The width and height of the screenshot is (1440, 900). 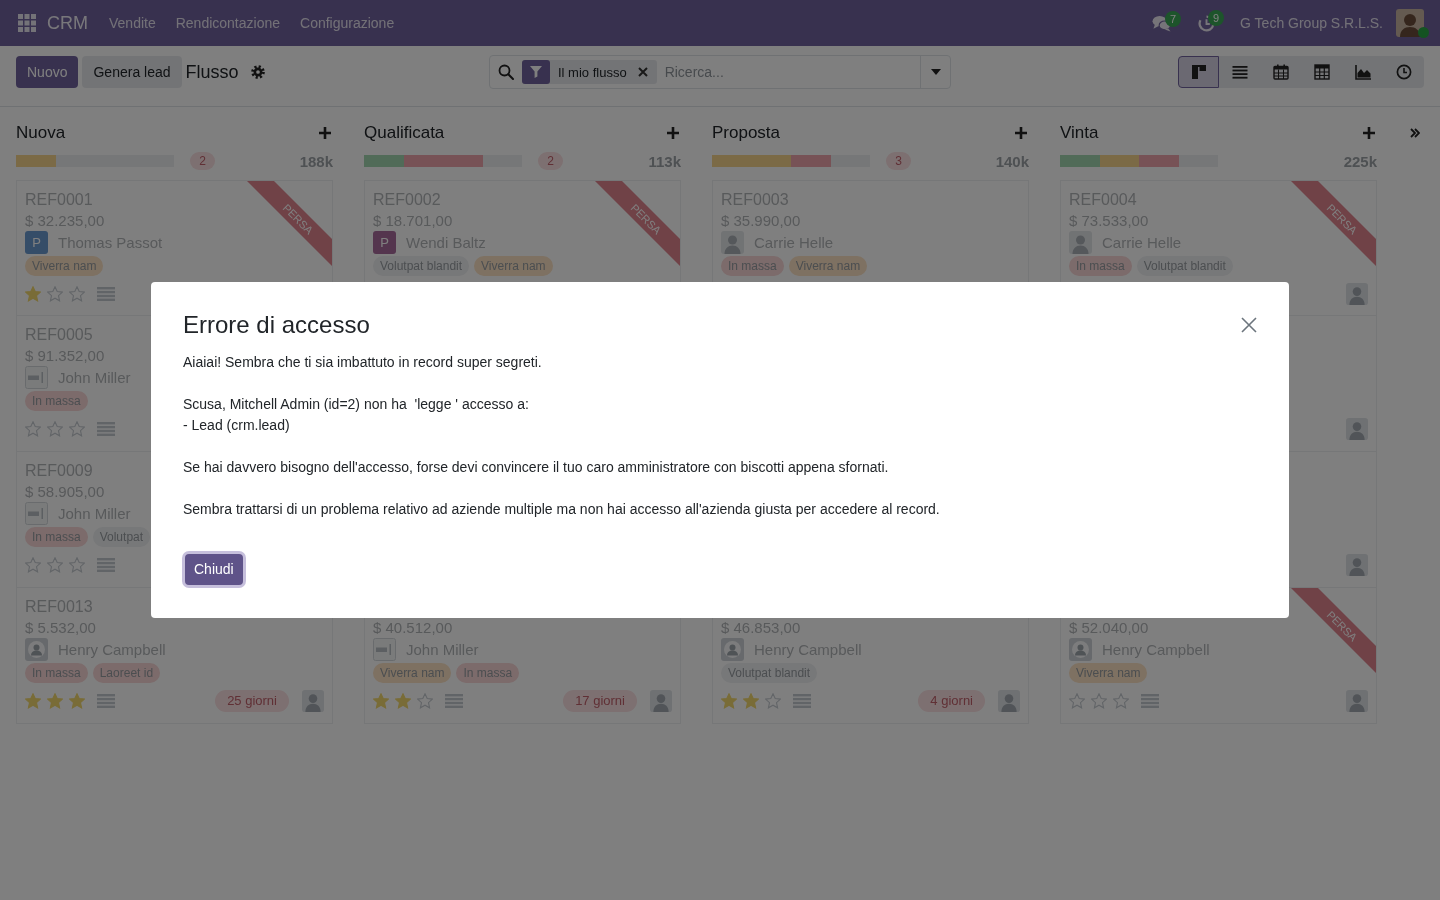 What do you see at coordinates (1249, 324) in the screenshot?
I see `close-icon` at bounding box center [1249, 324].